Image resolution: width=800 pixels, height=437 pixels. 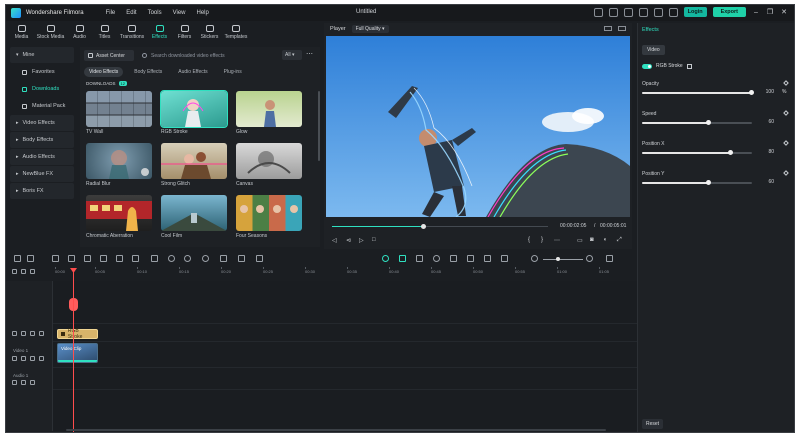 What do you see at coordinates (42, 72) in the screenshot?
I see `sidebar-item-favorites: Favorites` at bounding box center [42, 72].